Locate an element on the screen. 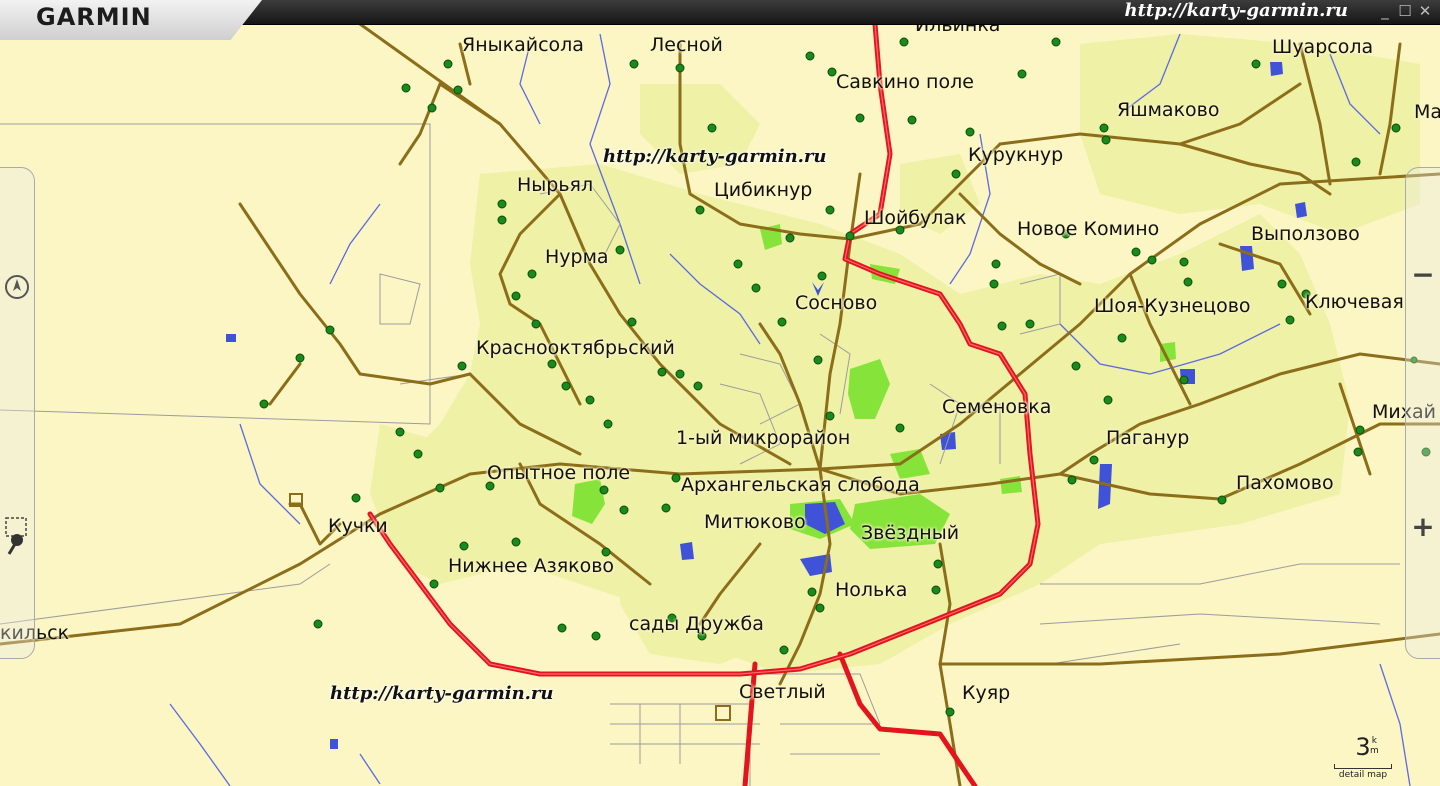 Image resolution: width=1440 pixels, height=786 pixels. restore-icon: ☐ is located at coordinates (1405, 11).